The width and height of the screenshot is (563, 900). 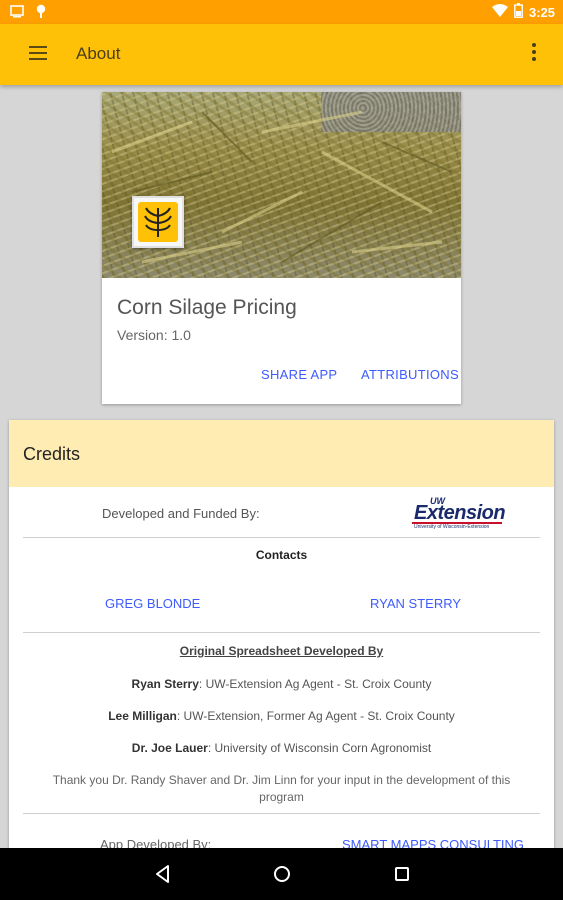 I want to click on contacts-heading: Contacts, so click(x=281, y=555).